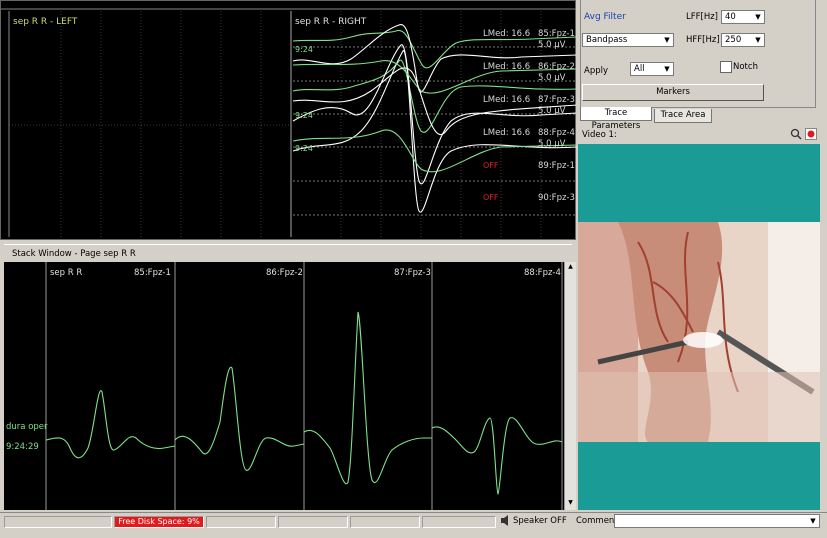 Image resolution: width=827 pixels, height=538 pixels. I want to click on left-panel-title: sep R R - LEFT, so click(45, 22).